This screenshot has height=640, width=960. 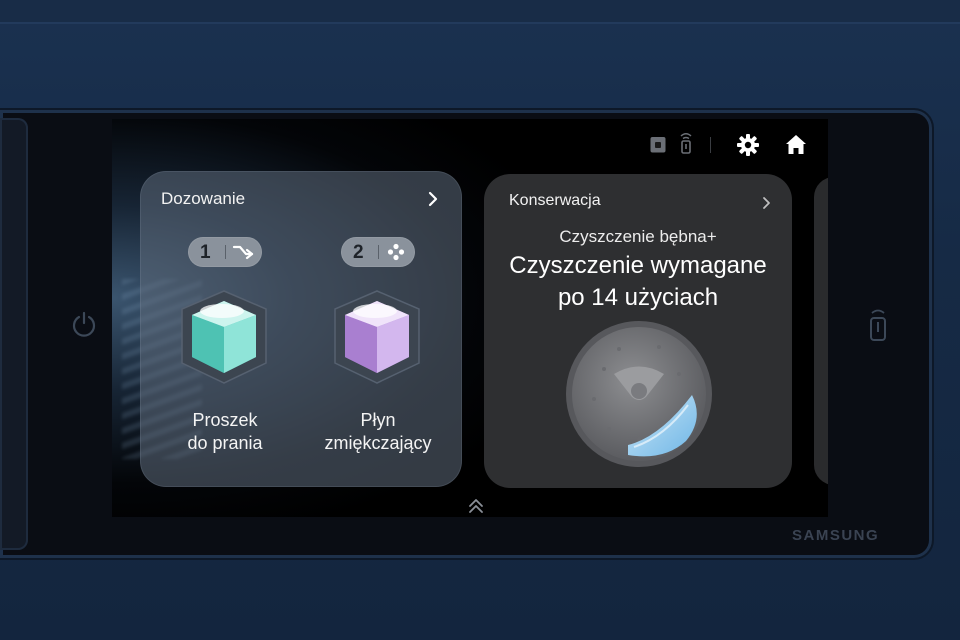 I want to click on status-divider, so click(x=710, y=145).